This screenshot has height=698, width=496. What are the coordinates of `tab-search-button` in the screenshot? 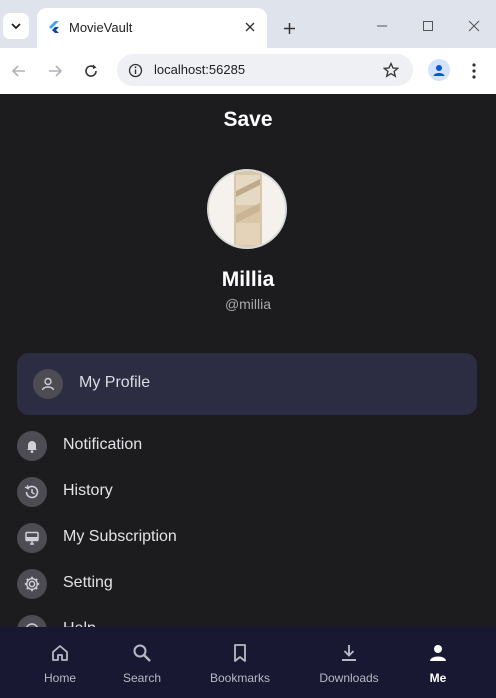 It's located at (16, 26).